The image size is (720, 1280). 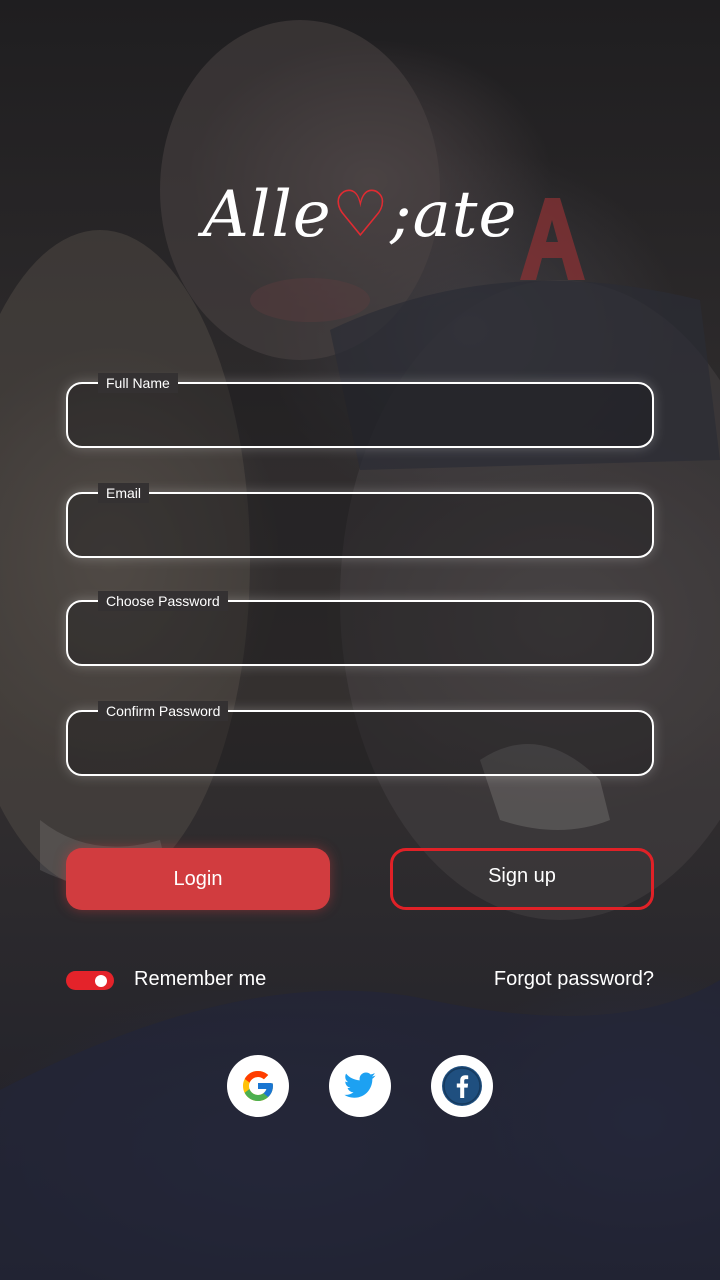 What do you see at coordinates (267, 215) in the screenshot?
I see `logo-text-start: Alle` at bounding box center [267, 215].